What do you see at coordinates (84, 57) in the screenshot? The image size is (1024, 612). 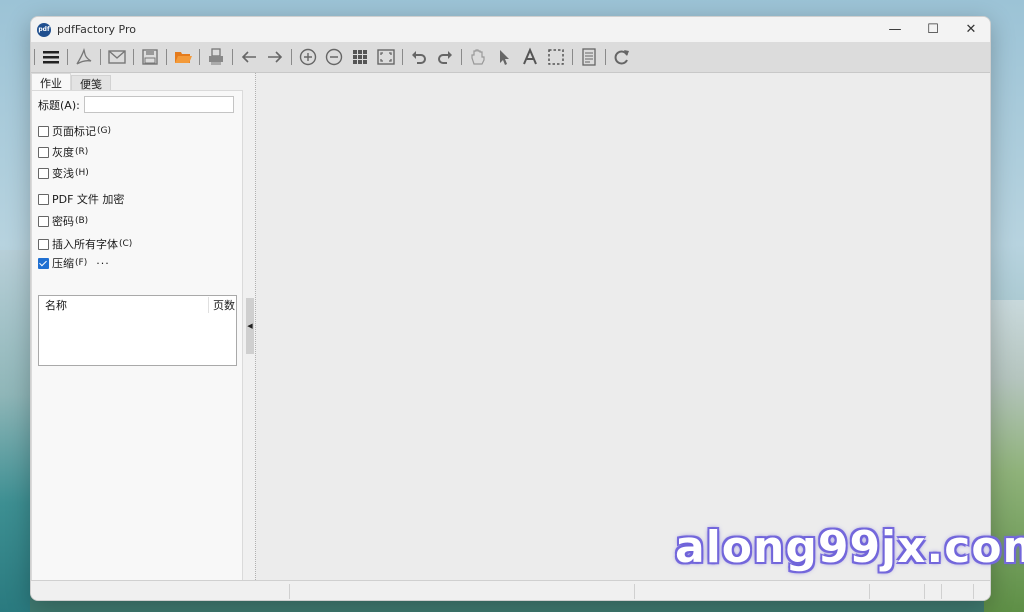 I see `acrobat-icon` at bounding box center [84, 57].